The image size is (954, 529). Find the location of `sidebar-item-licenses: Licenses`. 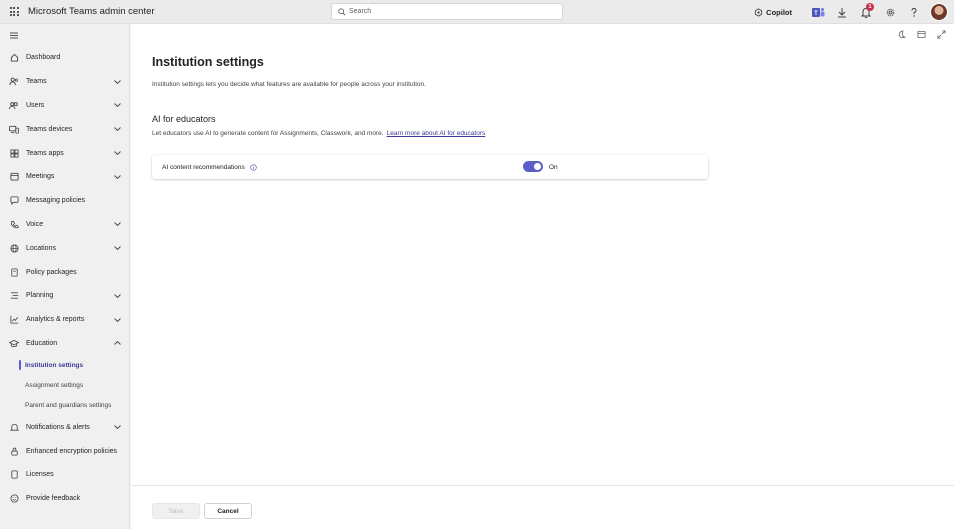

sidebar-item-licenses: Licenses is located at coordinates (64, 475).